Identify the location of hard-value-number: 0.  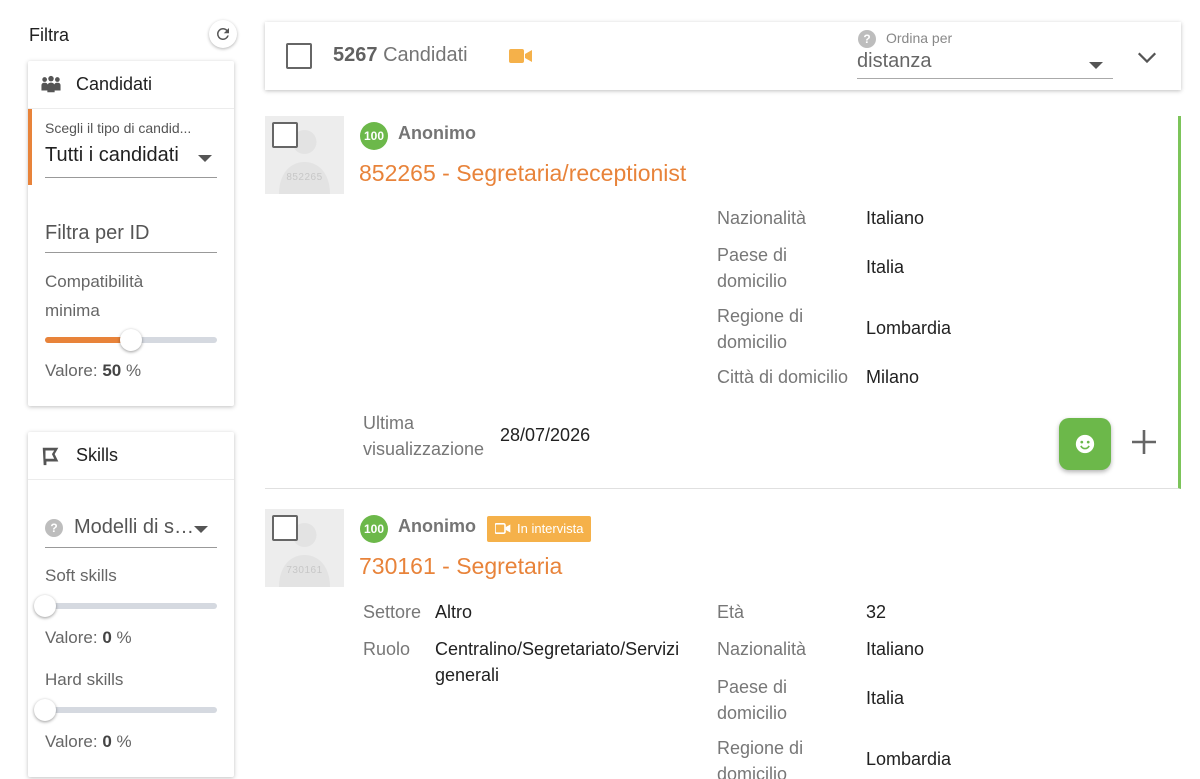
(107, 741).